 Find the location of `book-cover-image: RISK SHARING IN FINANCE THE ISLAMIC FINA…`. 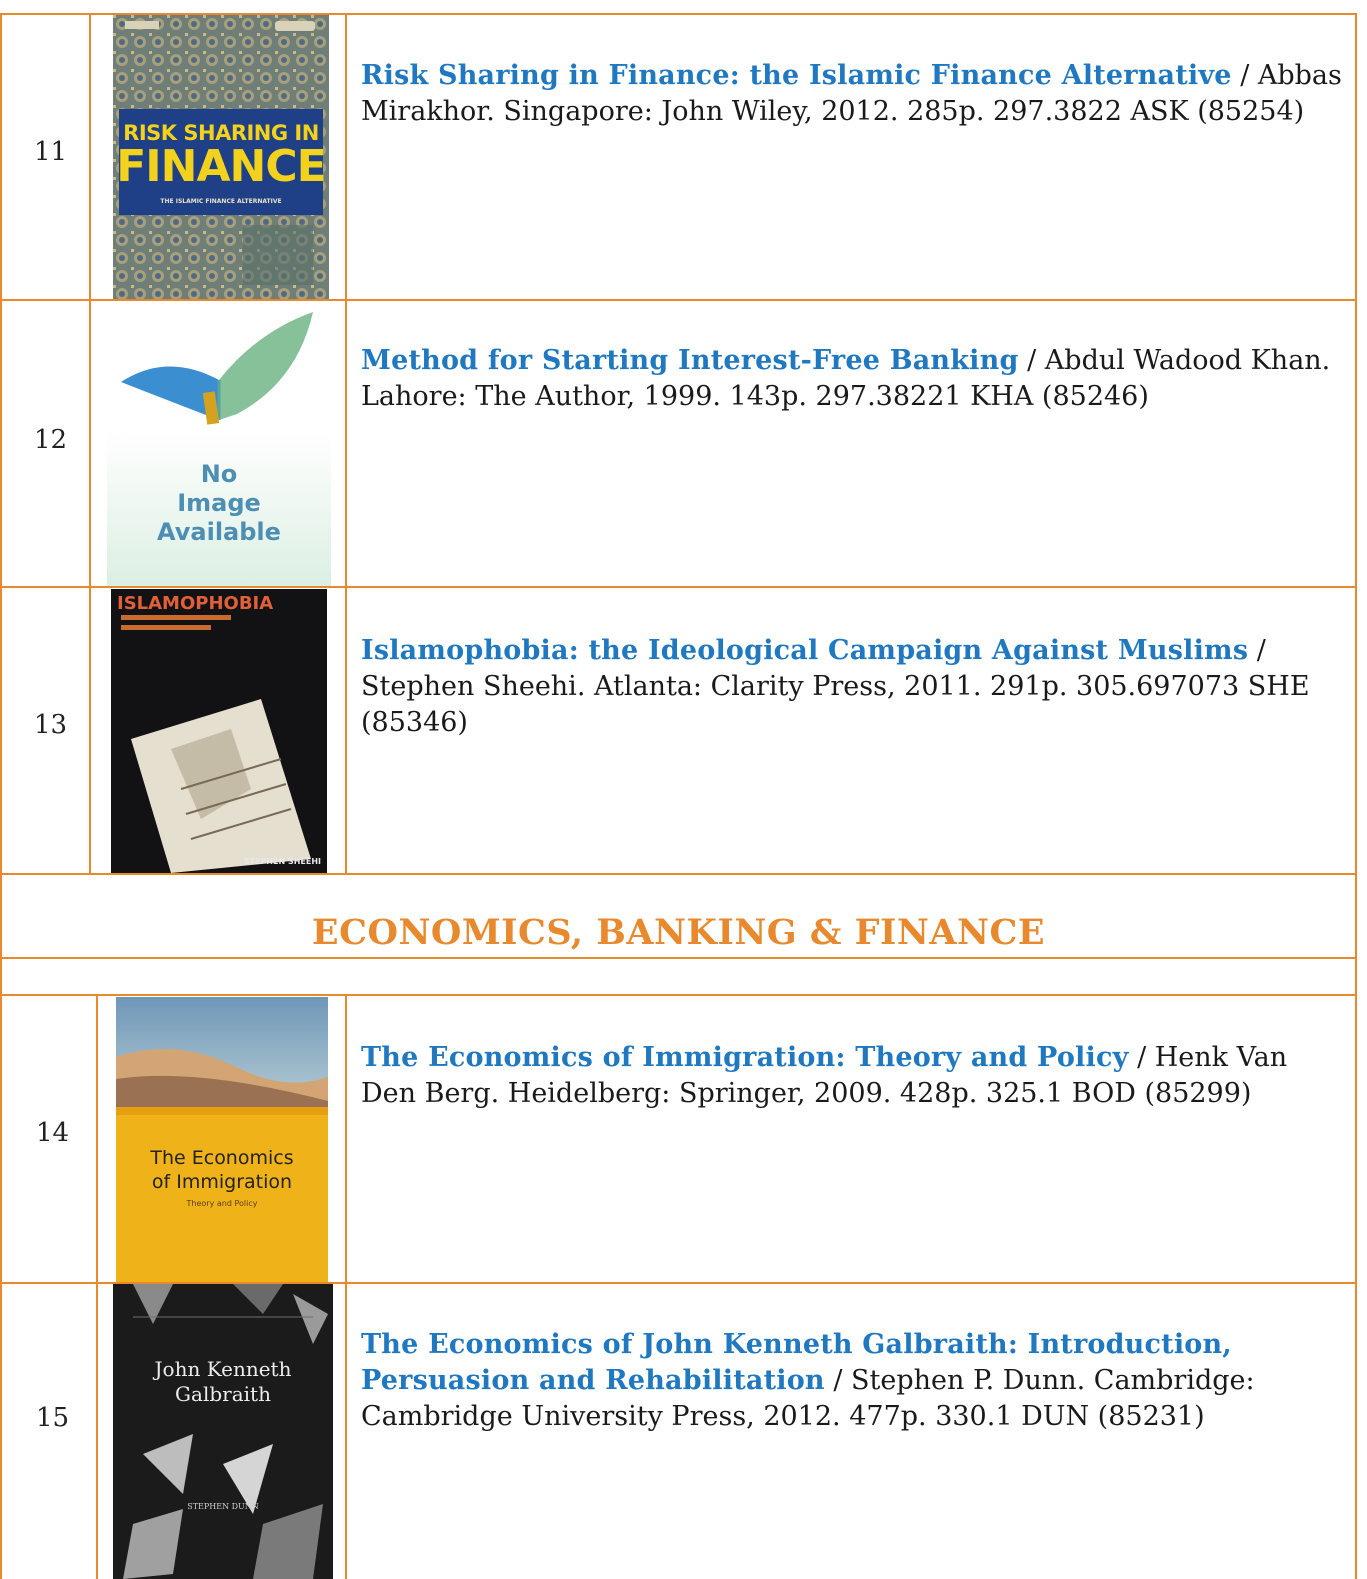

book-cover-image: RISK SHARING IN FINANCE THE ISLAMIC FINA… is located at coordinates (221, 157).